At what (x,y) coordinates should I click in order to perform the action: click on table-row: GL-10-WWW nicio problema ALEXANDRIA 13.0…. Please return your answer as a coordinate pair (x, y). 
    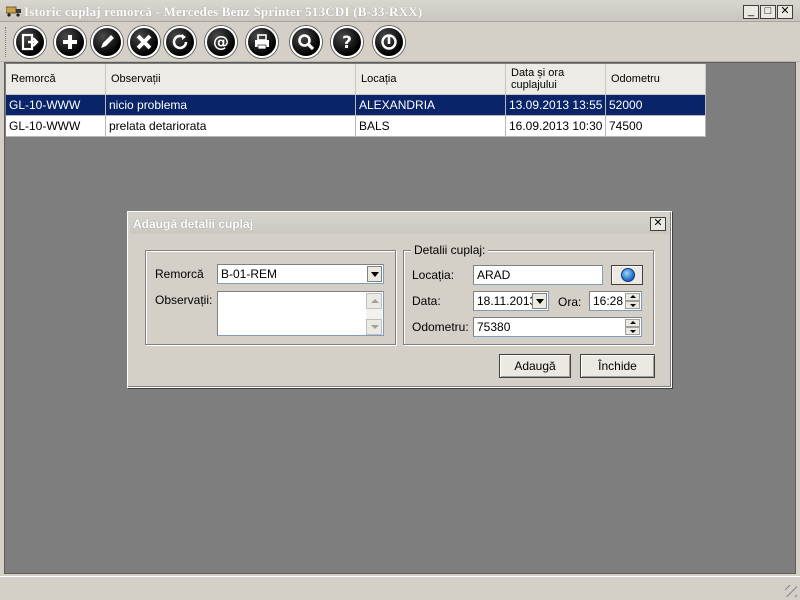
    Looking at the image, I should click on (356, 105).